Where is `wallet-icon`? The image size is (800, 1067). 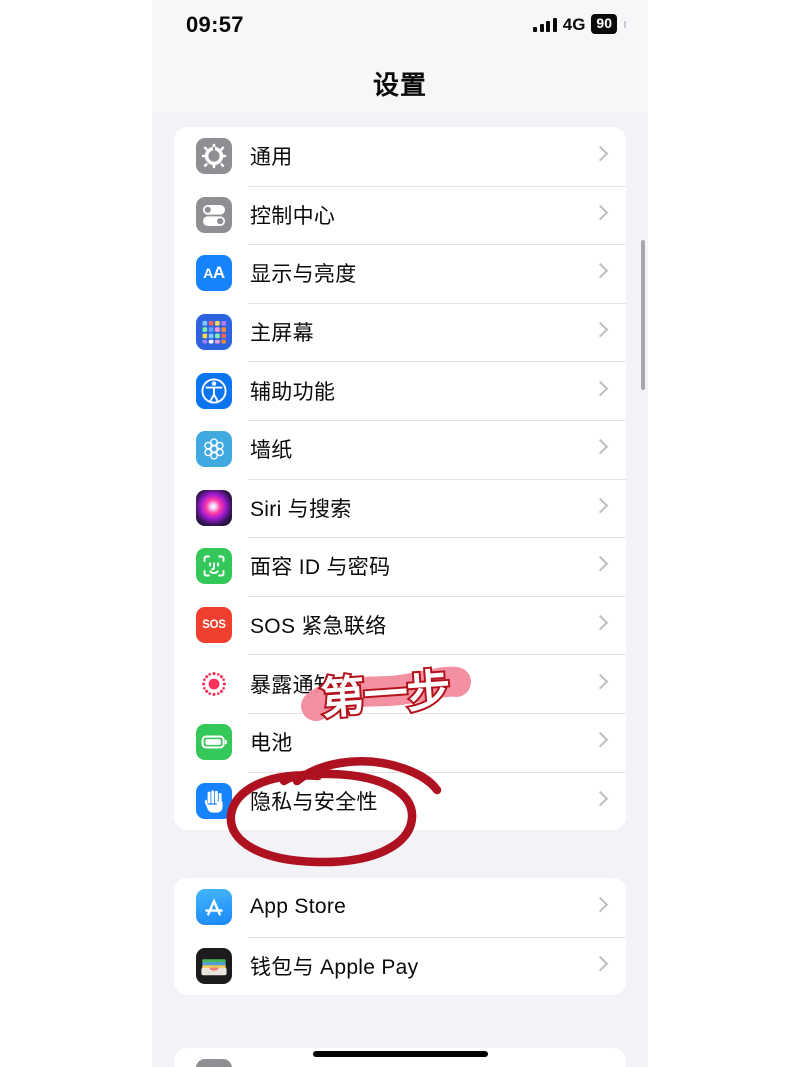
wallet-icon is located at coordinates (214, 965).